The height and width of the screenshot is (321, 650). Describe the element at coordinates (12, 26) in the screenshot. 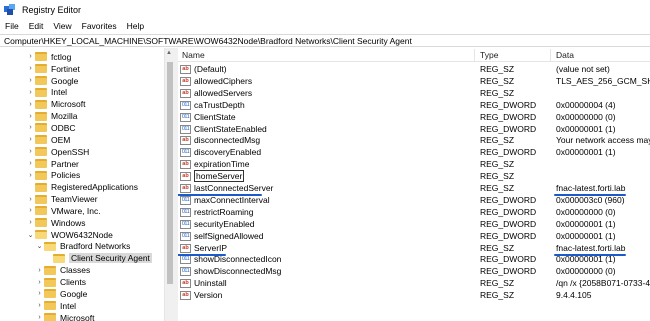

I see `menu-file: File` at that location.